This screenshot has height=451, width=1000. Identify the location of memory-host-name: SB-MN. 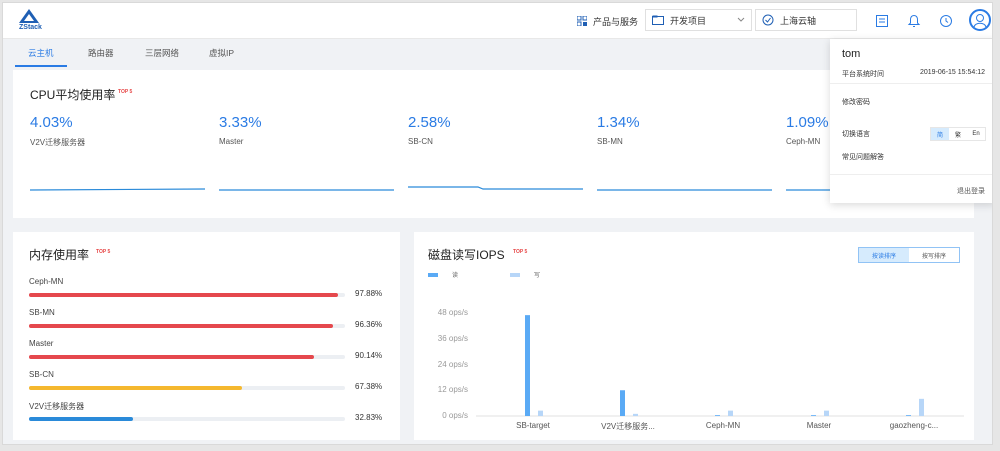
(42, 312).